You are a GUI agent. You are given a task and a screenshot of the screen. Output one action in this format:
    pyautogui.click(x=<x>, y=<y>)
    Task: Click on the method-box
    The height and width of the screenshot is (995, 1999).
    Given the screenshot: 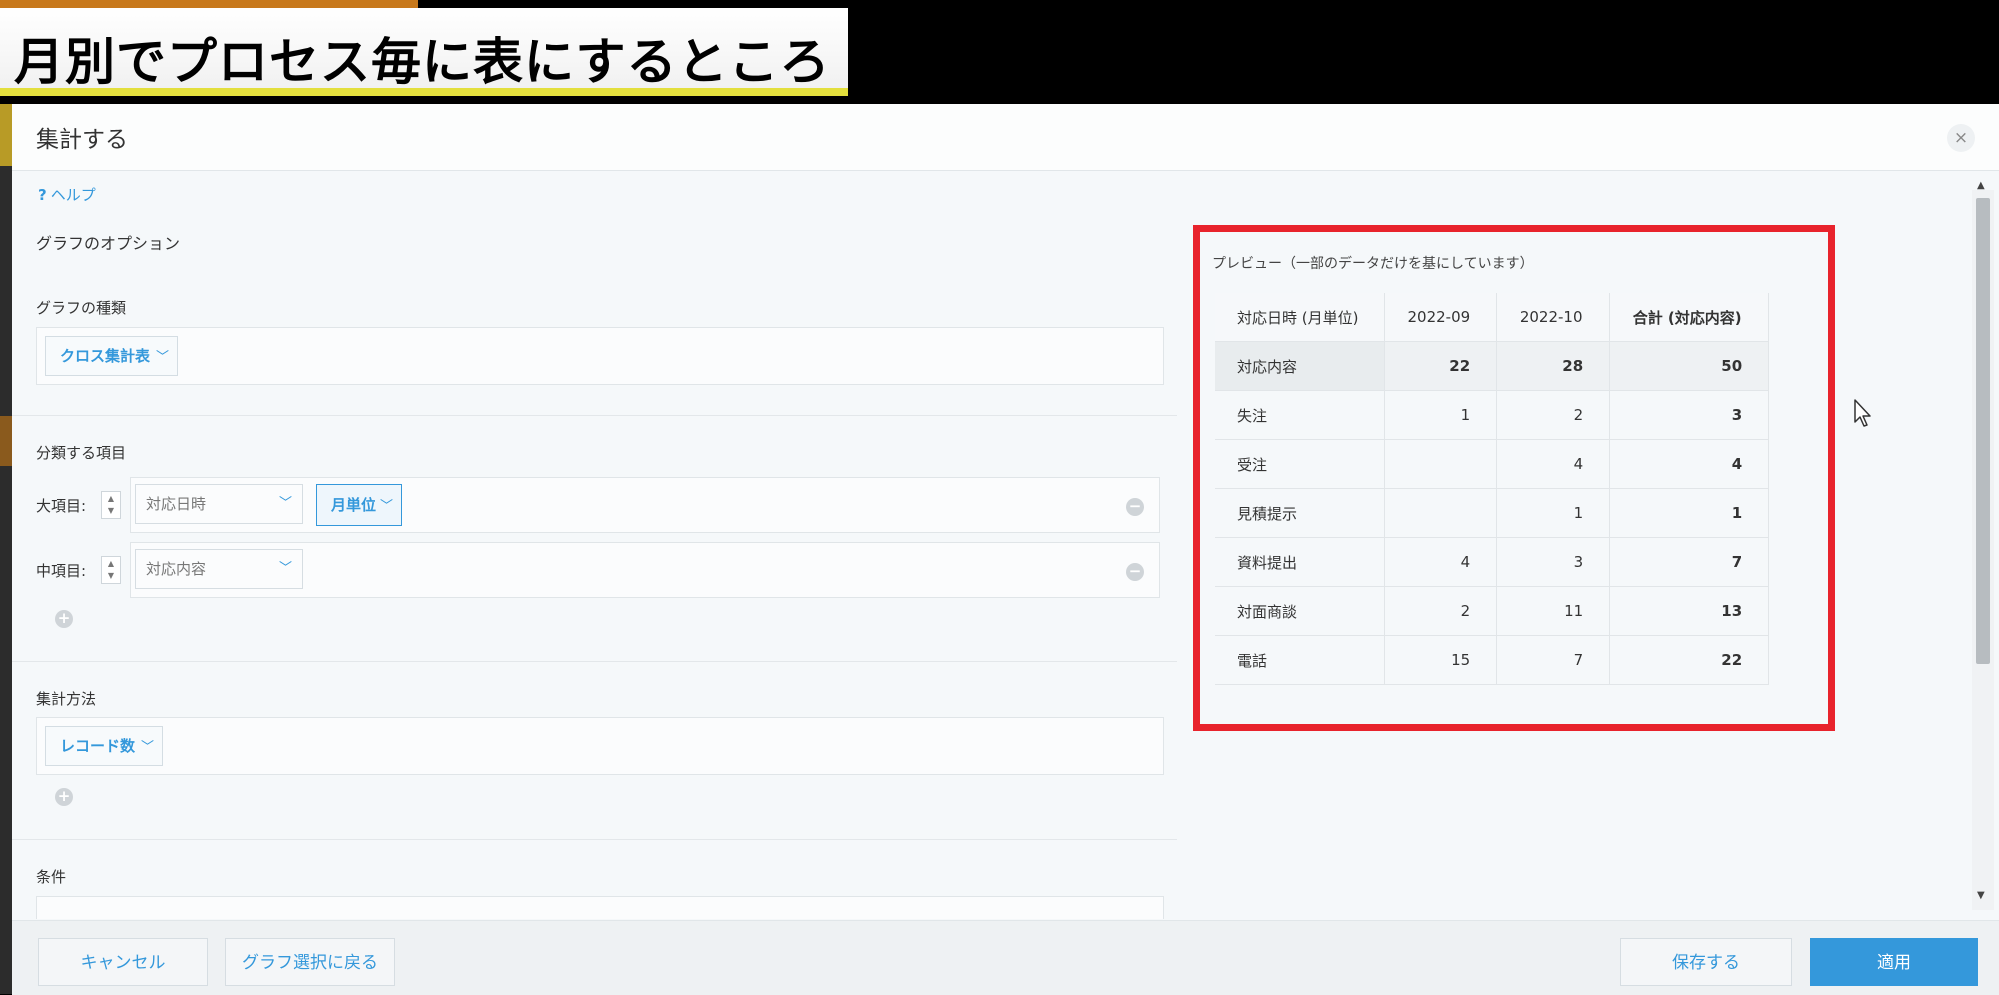 What is the action you would take?
    pyautogui.click(x=600, y=746)
    